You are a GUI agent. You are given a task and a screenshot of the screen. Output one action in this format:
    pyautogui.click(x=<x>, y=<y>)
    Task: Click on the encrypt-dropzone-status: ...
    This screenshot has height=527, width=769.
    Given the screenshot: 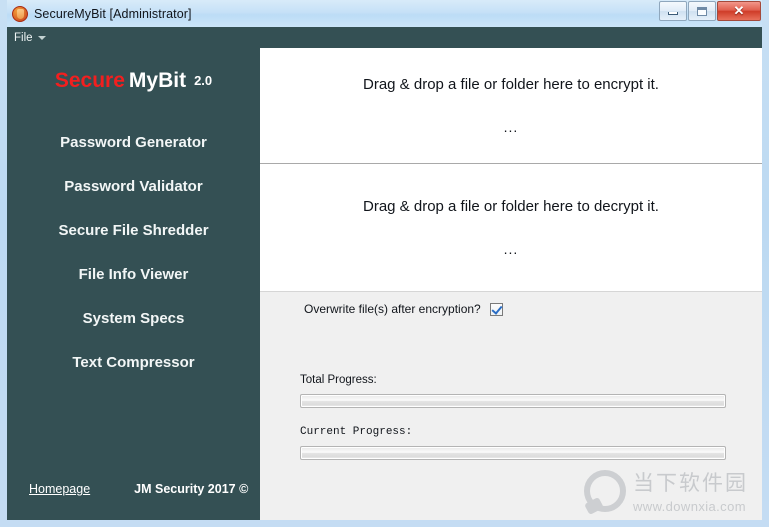 What is the action you would take?
    pyautogui.click(x=511, y=127)
    